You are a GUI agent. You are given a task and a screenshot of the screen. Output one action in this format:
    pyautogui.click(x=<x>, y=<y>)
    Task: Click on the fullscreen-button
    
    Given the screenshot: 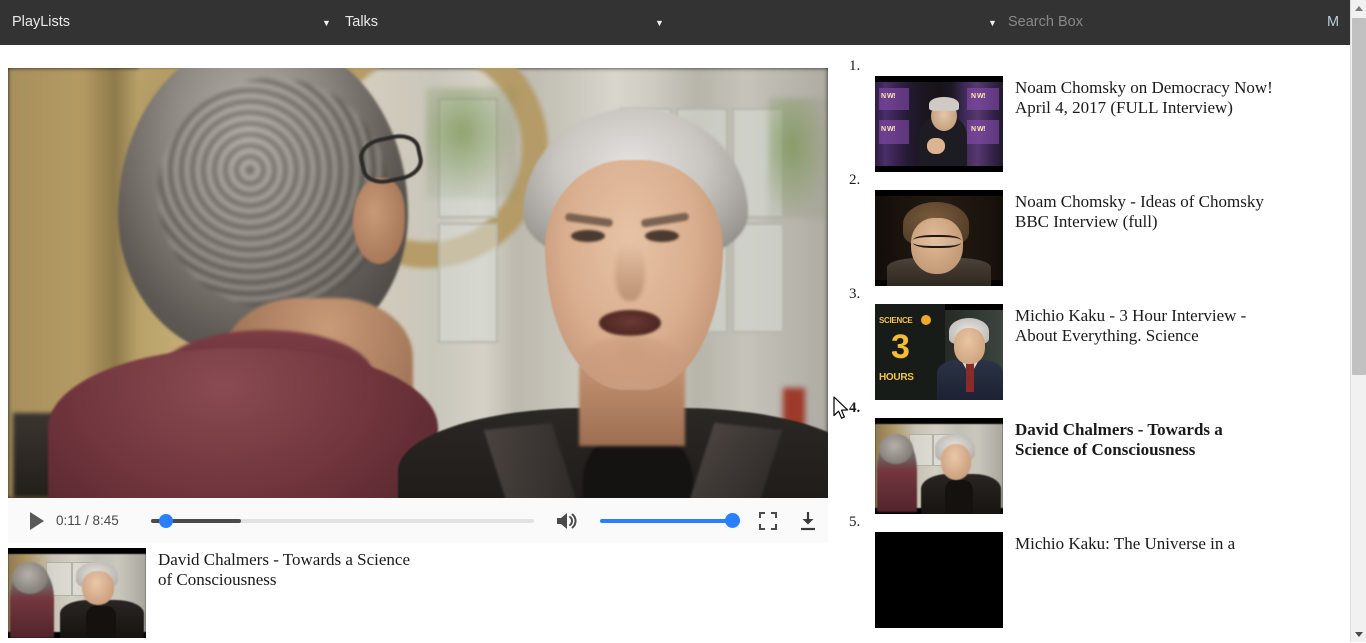 What is the action you would take?
    pyautogui.click(x=768, y=520)
    